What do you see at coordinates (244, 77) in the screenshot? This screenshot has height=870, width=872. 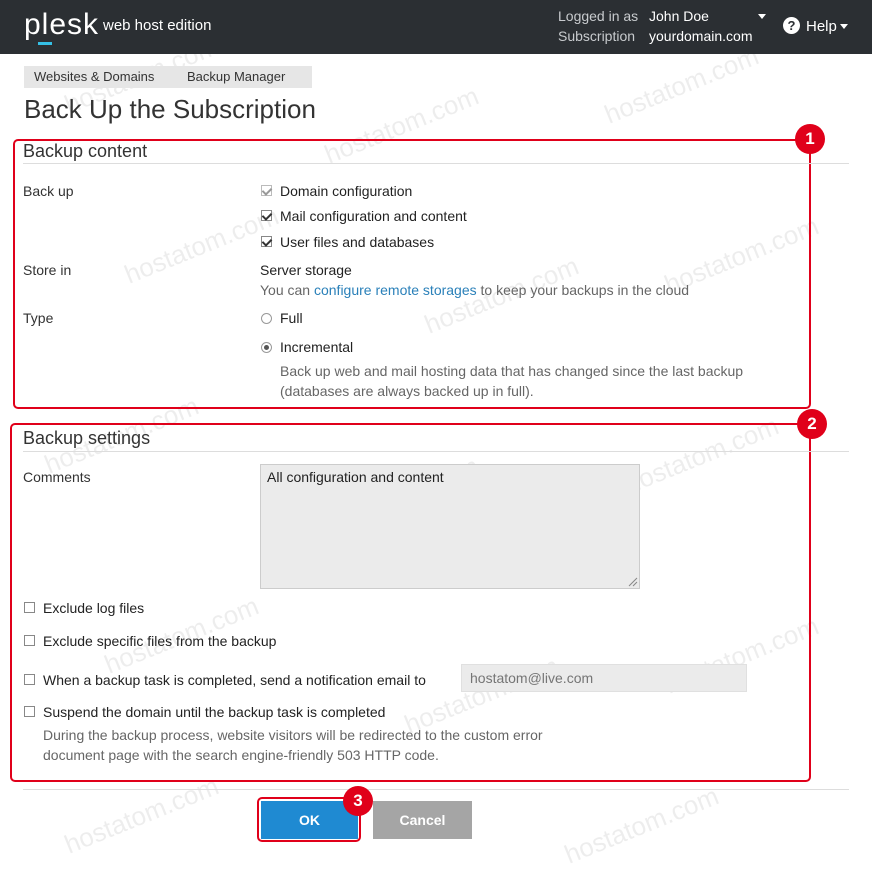 I see `breadcrumb-backup-manager: Backup Manager` at bounding box center [244, 77].